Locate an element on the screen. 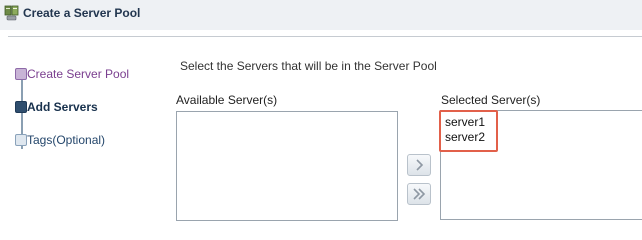 The width and height of the screenshot is (642, 240). move-button is located at coordinates (419, 165).